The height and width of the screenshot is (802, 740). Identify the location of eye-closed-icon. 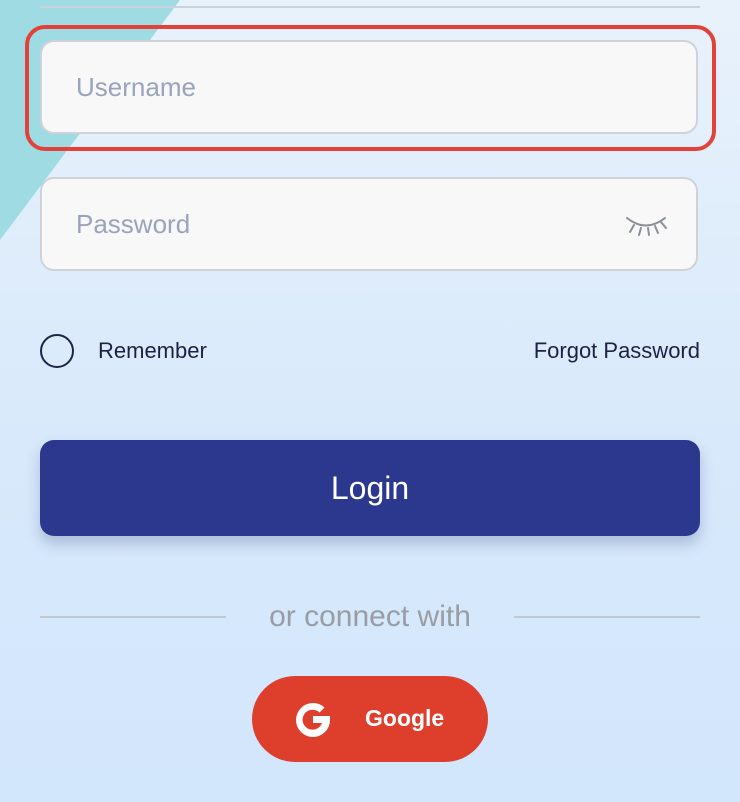
(646, 225).